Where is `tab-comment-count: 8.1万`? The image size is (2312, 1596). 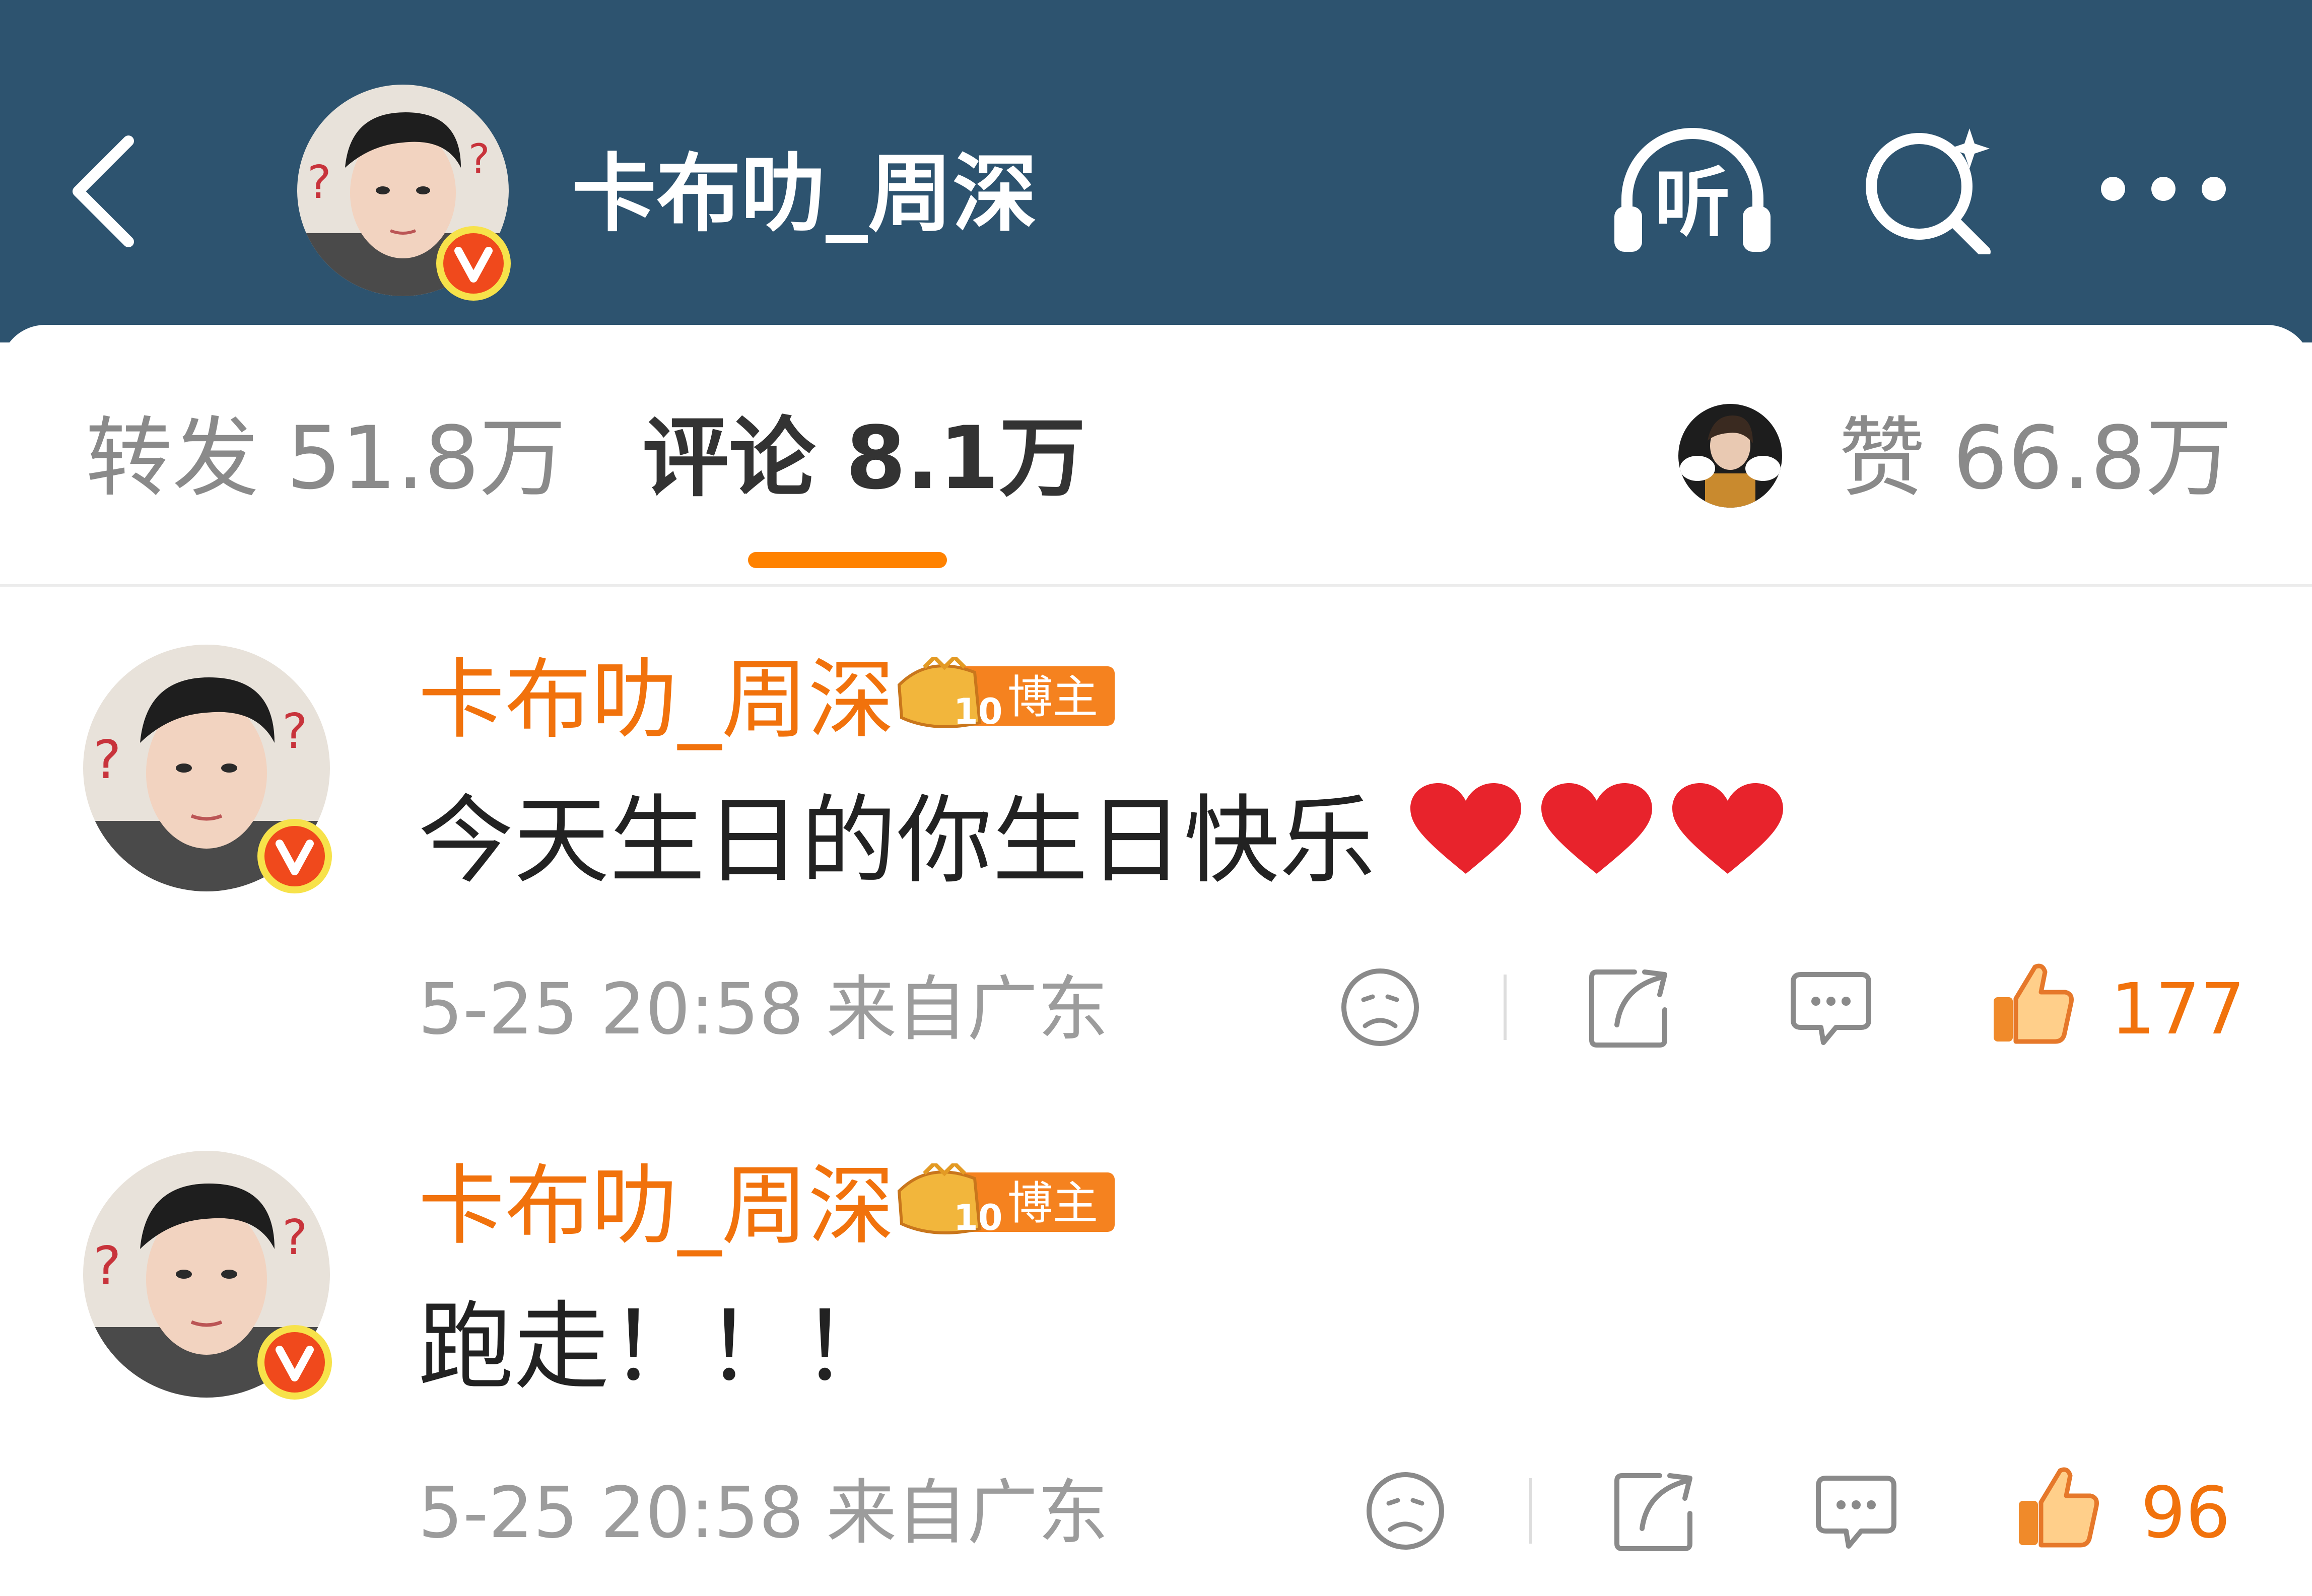
tab-comment-count: 8.1万 is located at coordinates (965, 458).